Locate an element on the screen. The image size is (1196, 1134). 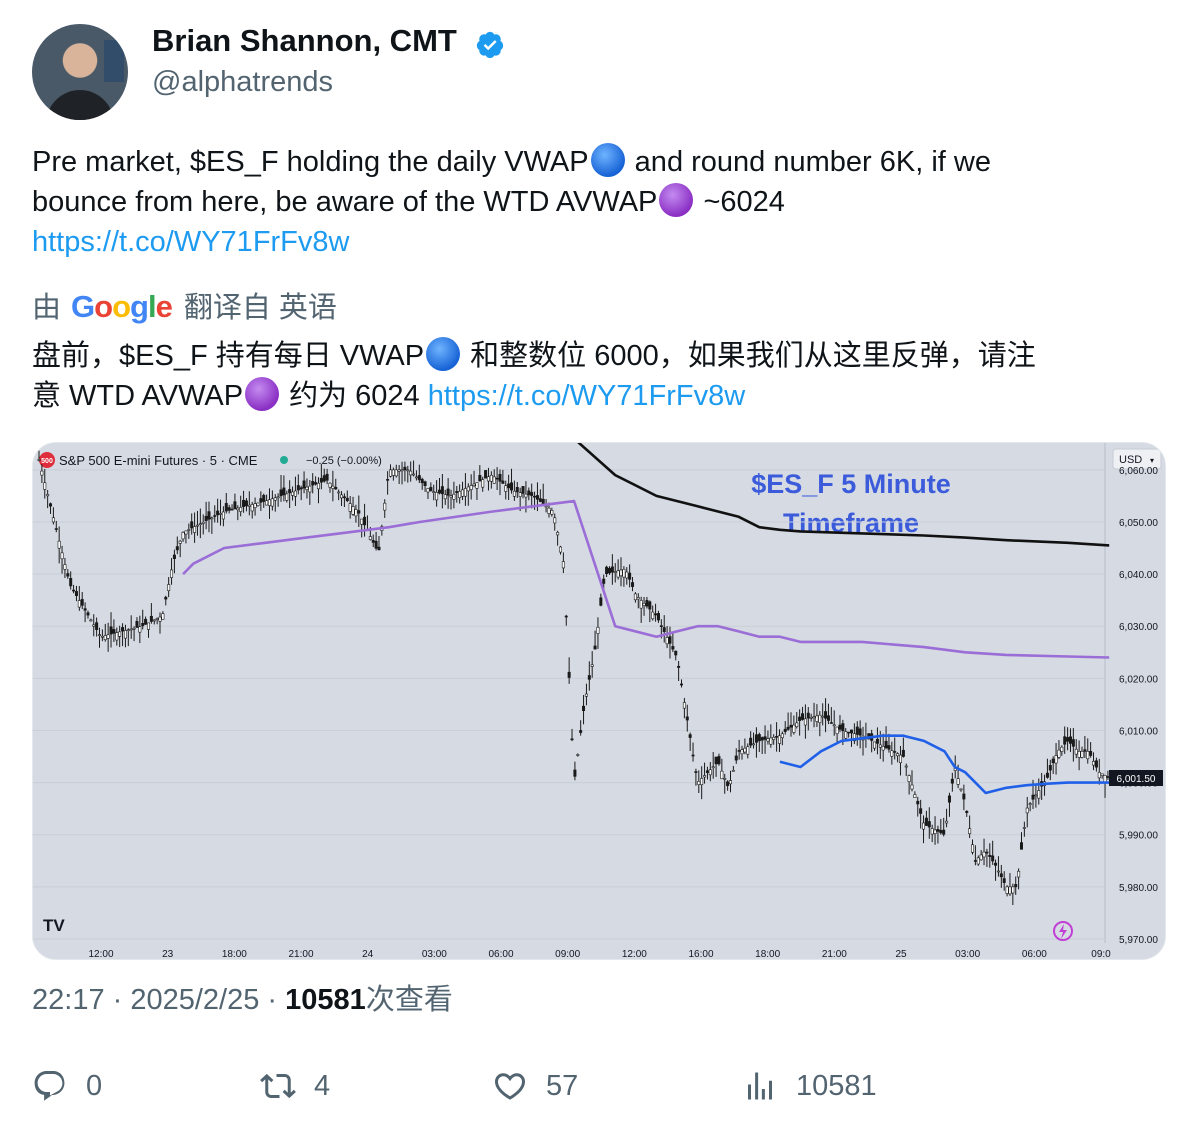
y-tick-label: 5,980.00 is located at coordinates (1138, 888).